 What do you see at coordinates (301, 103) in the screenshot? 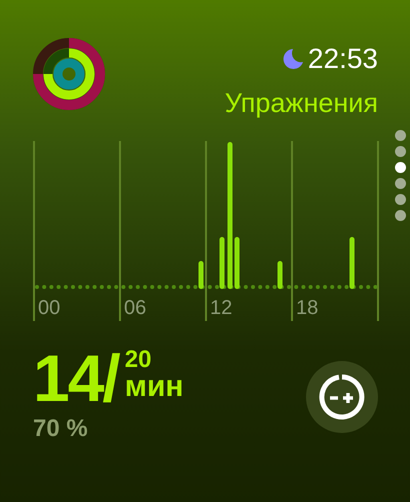
I see `screen-title: Упражнения` at bounding box center [301, 103].